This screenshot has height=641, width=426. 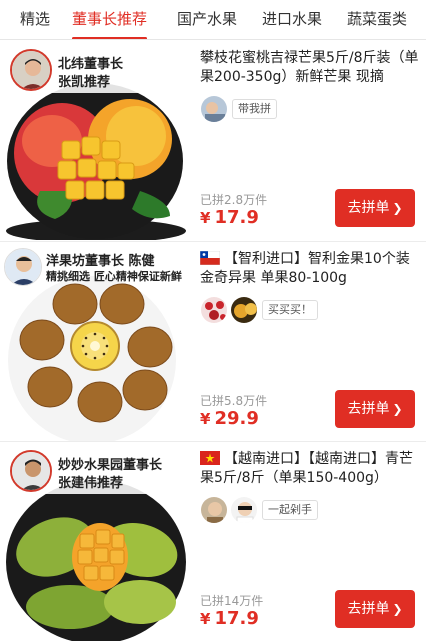 I want to click on product-title: 【智利进口】智利金果10个装 金奇异果 单果80-100g, so click(x=310, y=269).